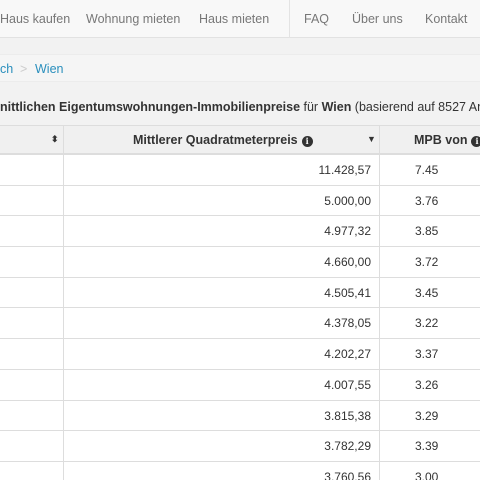 The image size is (480, 480). I want to click on nav-divider, so click(289, 19).